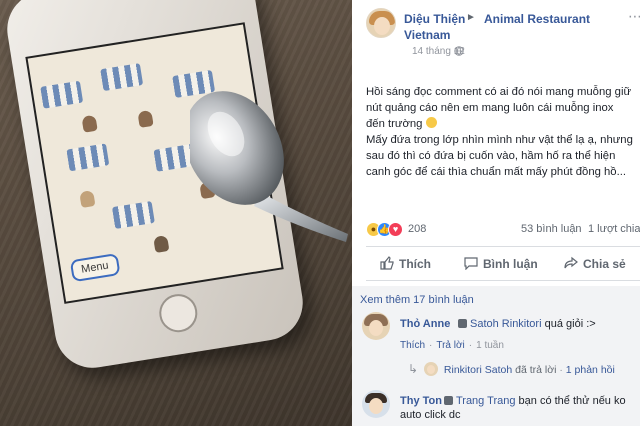 Image resolution: width=640 pixels, height=426 pixels. What do you see at coordinates (634, 16) in the screenshot?
I see `ellipsis-icon: ⋯` at bounding box center [634, 16].